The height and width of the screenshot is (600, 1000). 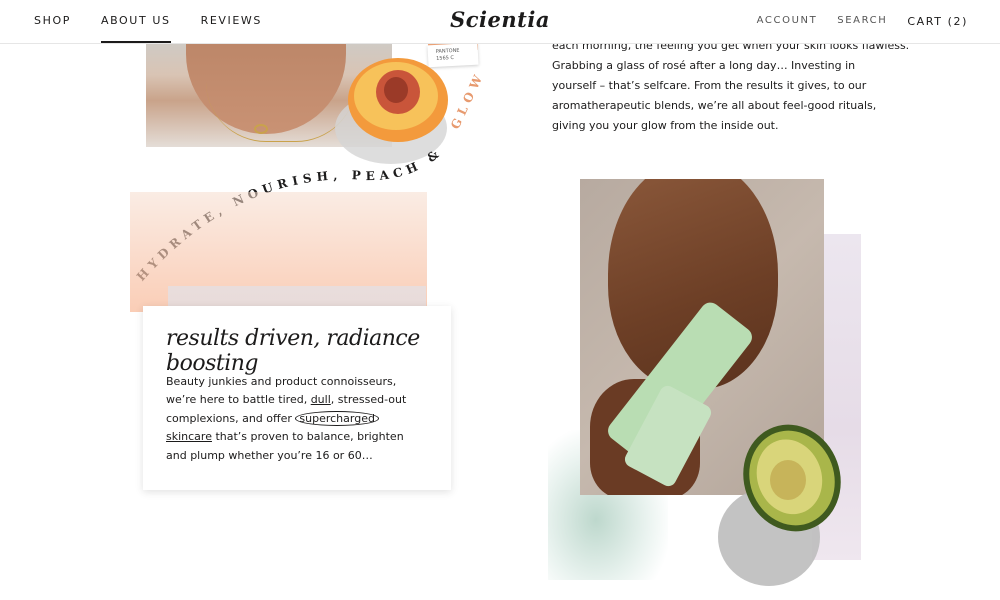 What do you see at coordinates (337, 418) in the screenshot?
I see `note-circled-supercharged: supercharged` at bounding box center [337, 418].